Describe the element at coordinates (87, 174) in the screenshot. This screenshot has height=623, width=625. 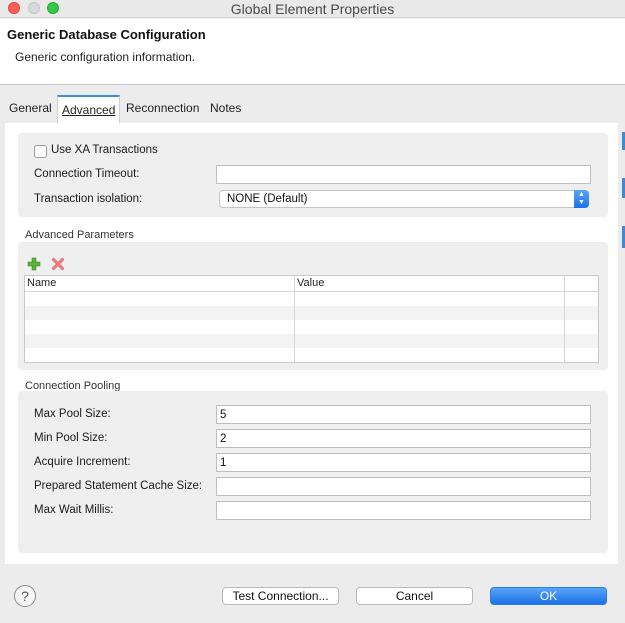
I see `connection-timeout-label: Connection Timeout:` at that location.